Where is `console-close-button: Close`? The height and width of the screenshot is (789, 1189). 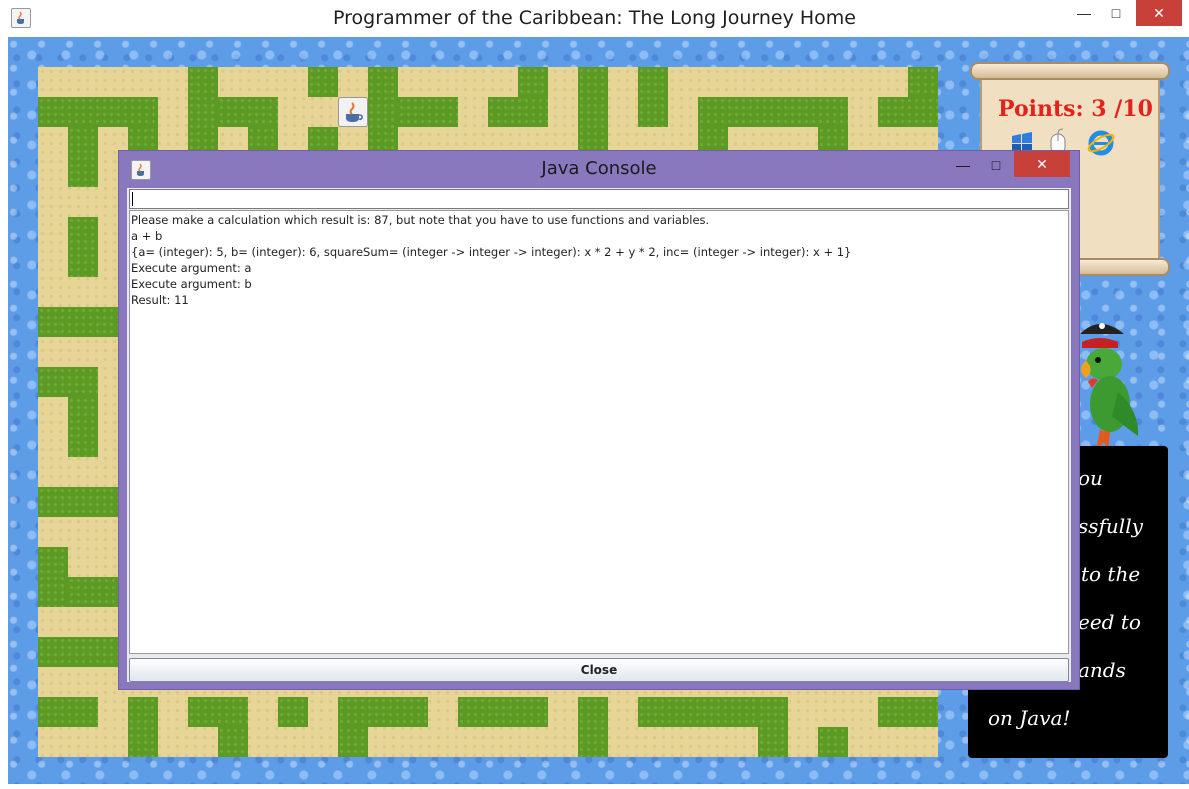 console-close-button: Close is located at coordinates (599, 670).